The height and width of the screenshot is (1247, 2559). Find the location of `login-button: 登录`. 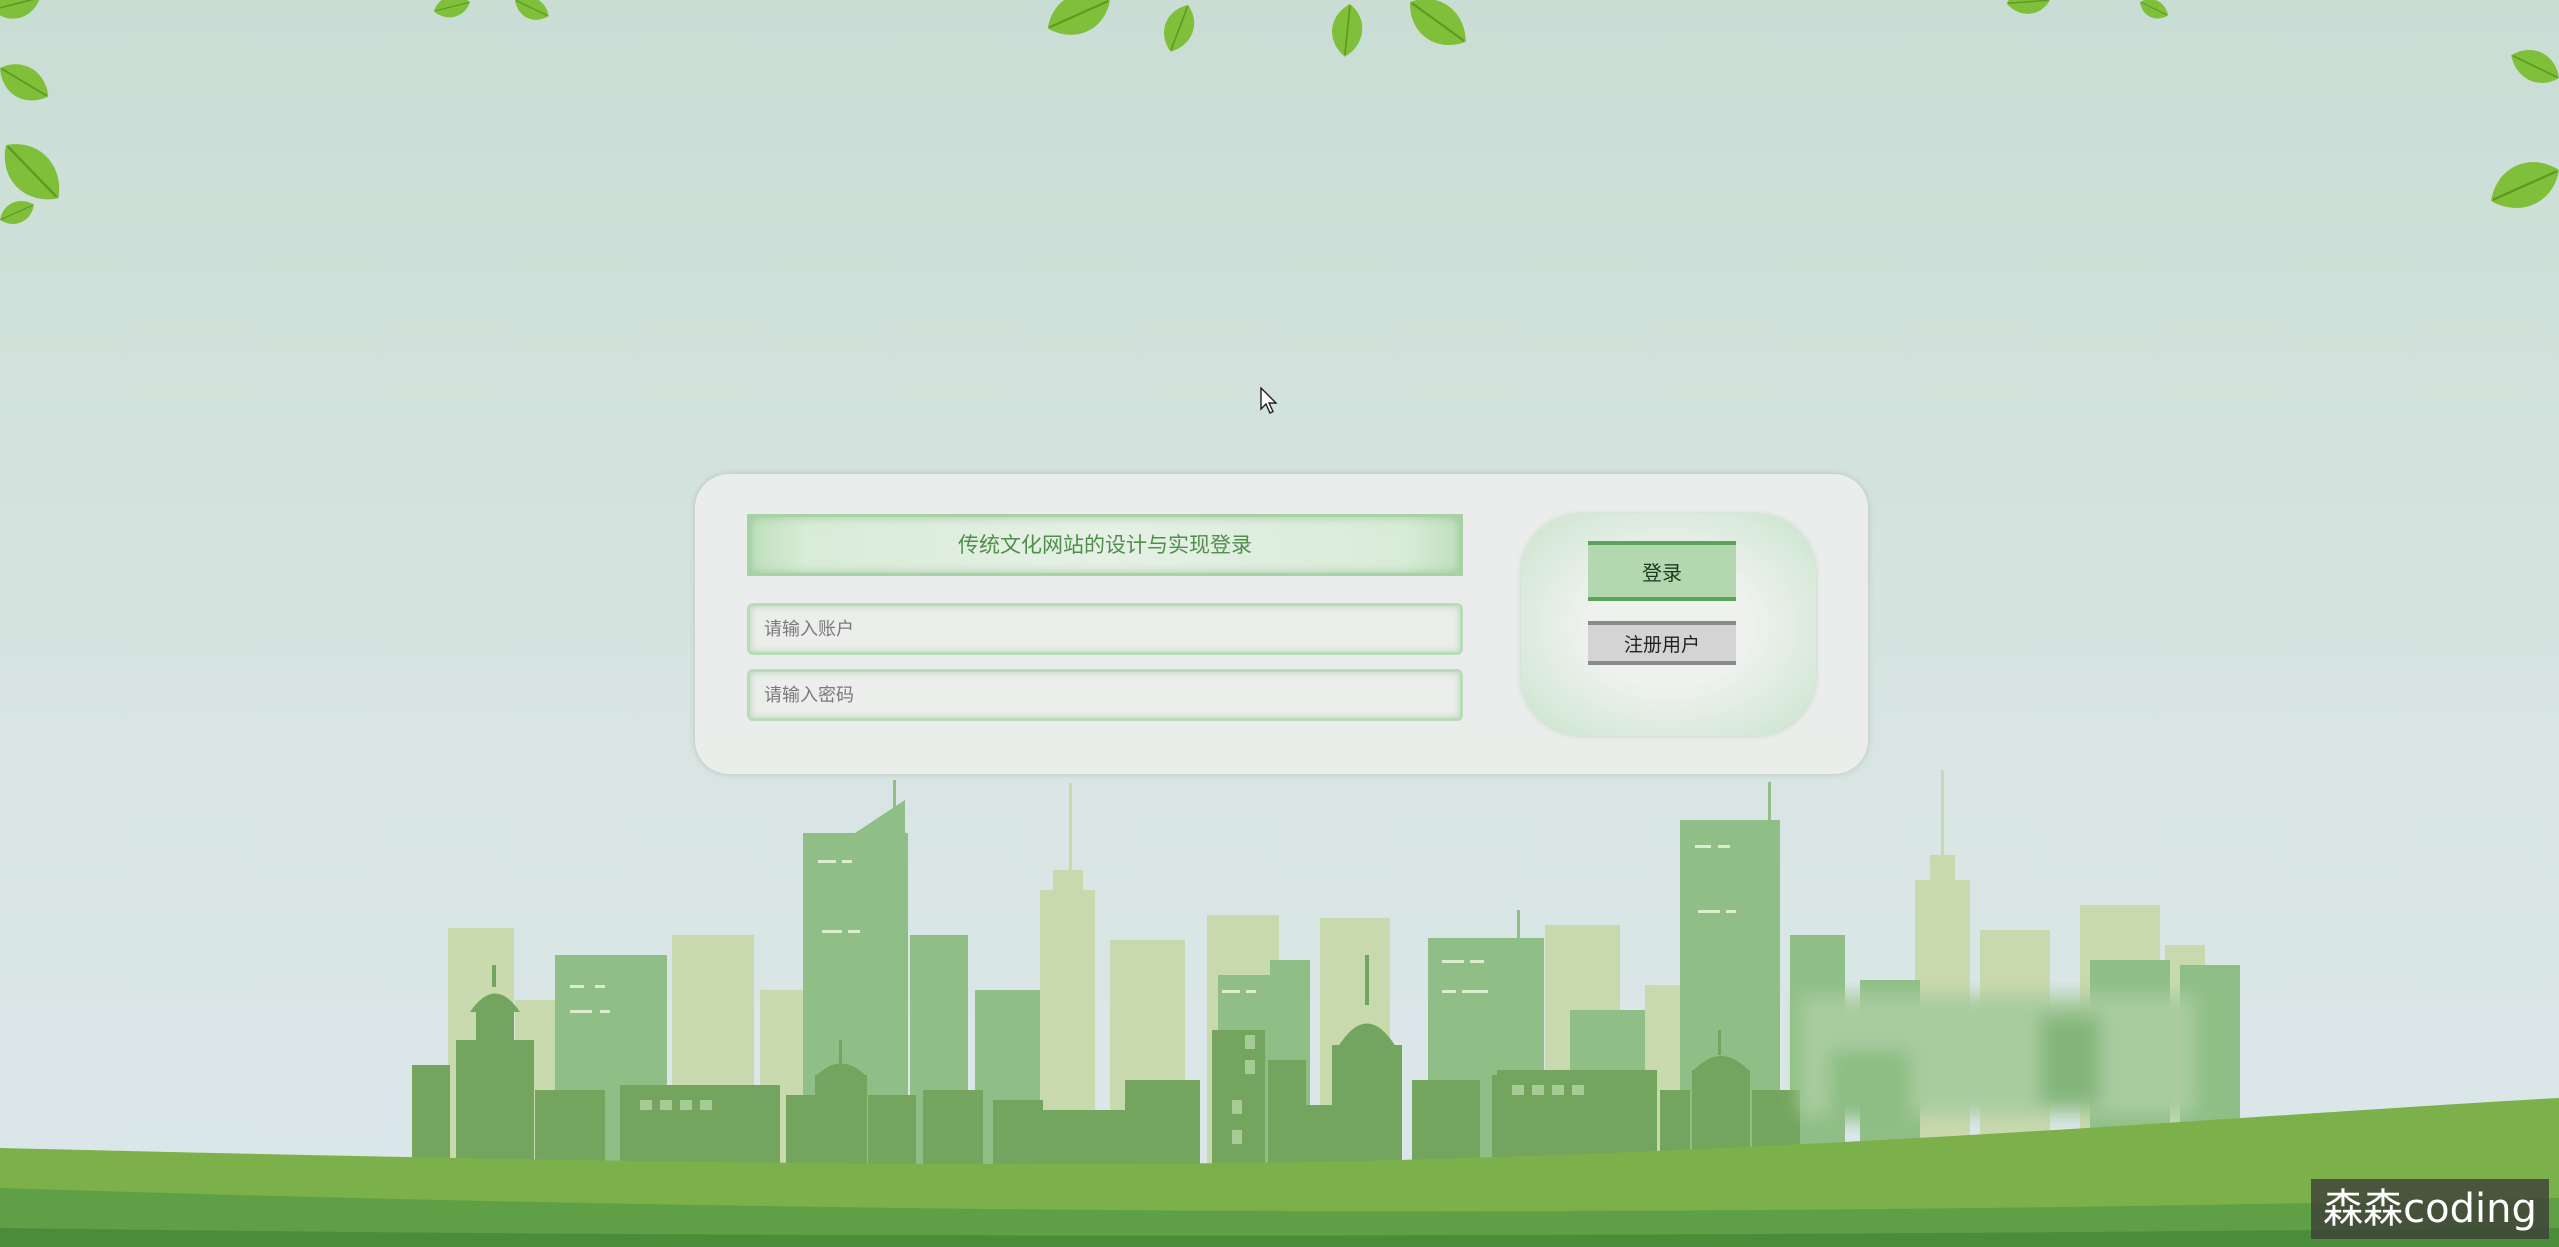

login-button: 登录 is located at coordinates (1662, 571).